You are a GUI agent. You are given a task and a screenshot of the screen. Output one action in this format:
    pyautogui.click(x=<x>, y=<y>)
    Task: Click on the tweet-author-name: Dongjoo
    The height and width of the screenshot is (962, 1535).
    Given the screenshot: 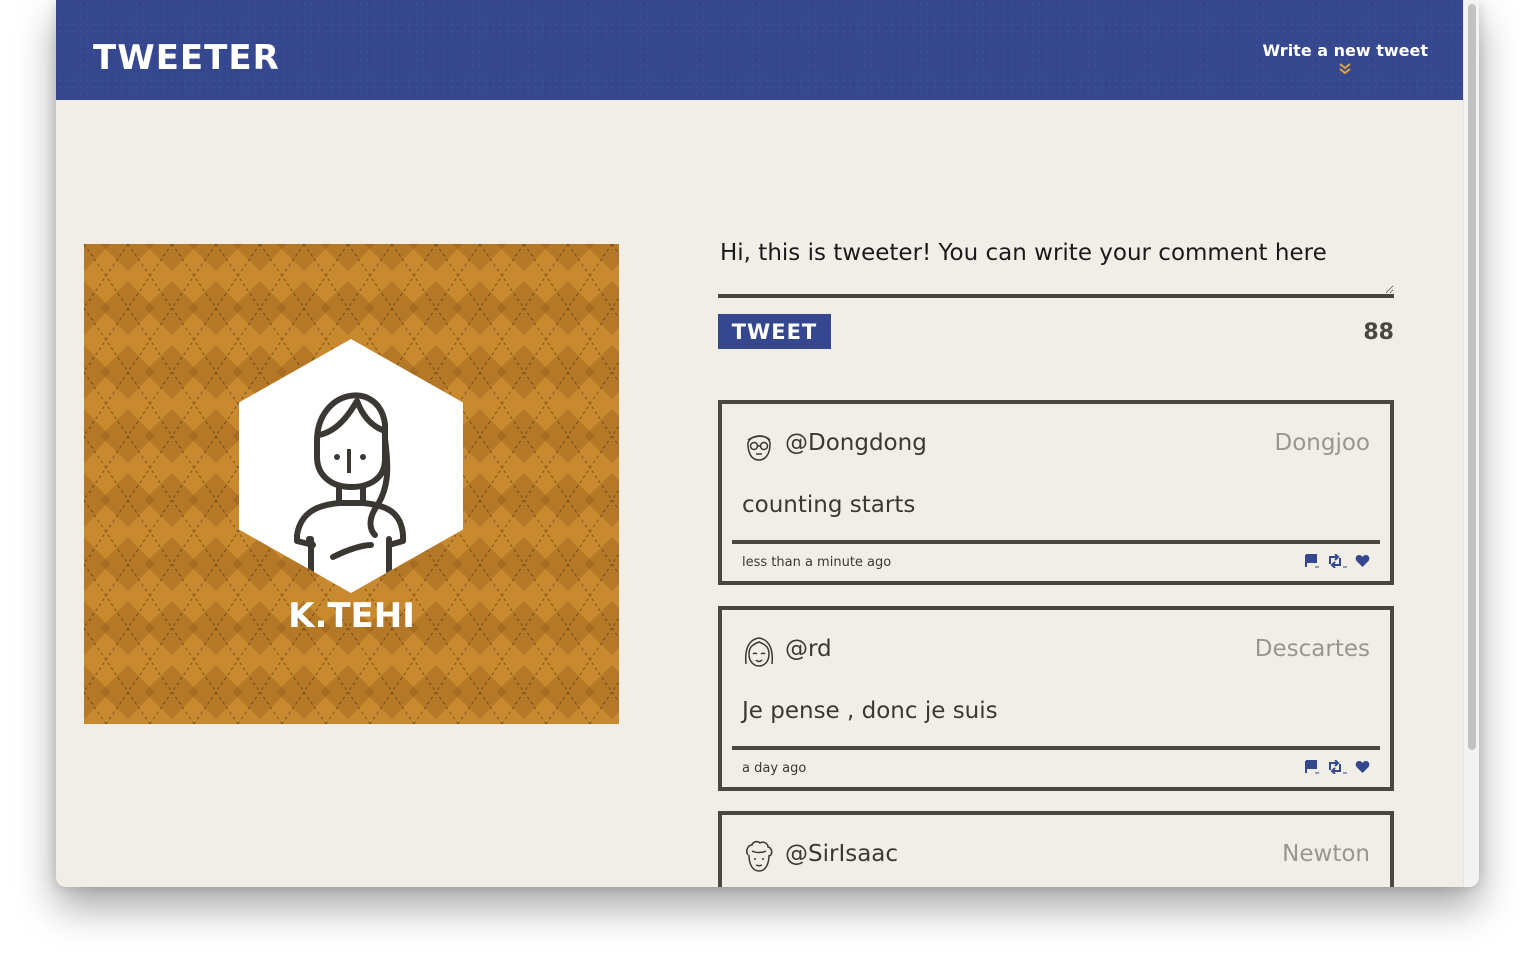 What is the action you would take?
    pyautogui.click(x=1322, y=443)
    